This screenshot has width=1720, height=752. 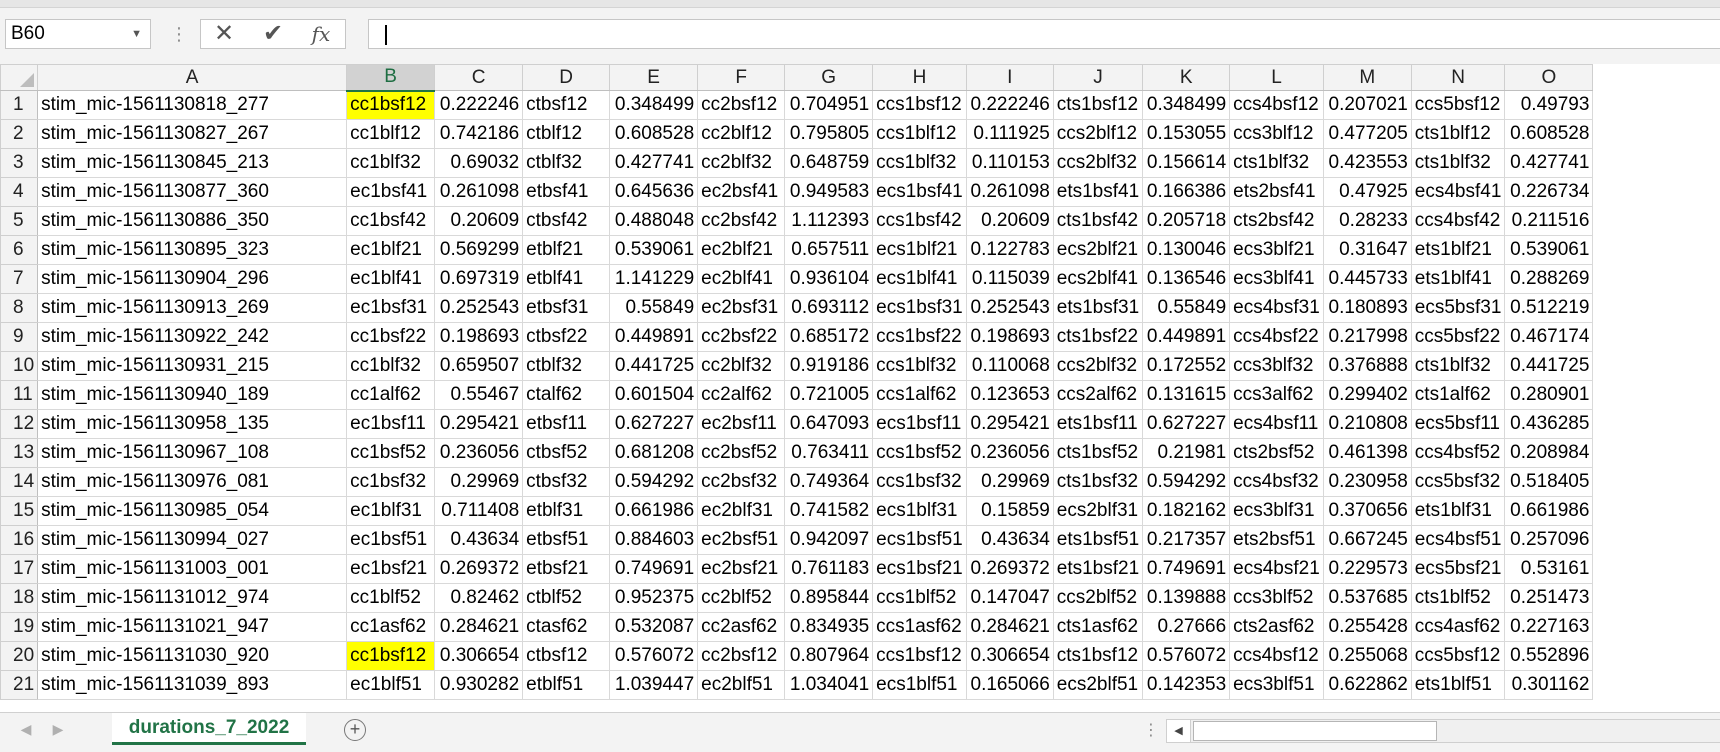 What do you see at coordinates (566, 308) in the screenshot?
I see `cell-d: etbsf31` at bounding box center [566, 308].